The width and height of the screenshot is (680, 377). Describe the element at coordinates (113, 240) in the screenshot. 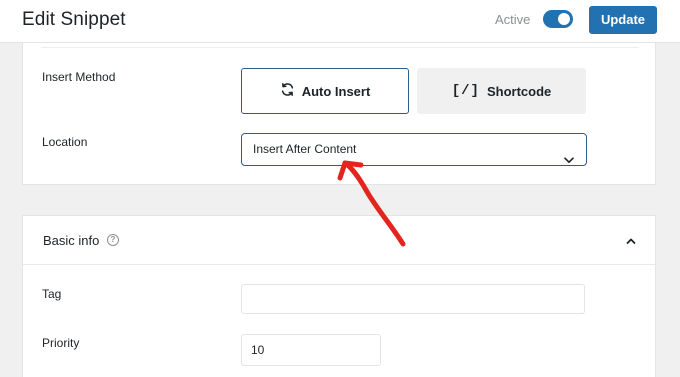

I see `question-circle-icon: ?` at that location.